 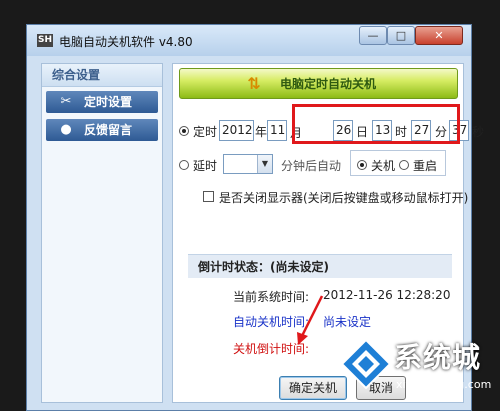 I want to click on watermark: 系统城 xitongcheng.com, so click(x=416, y=370).